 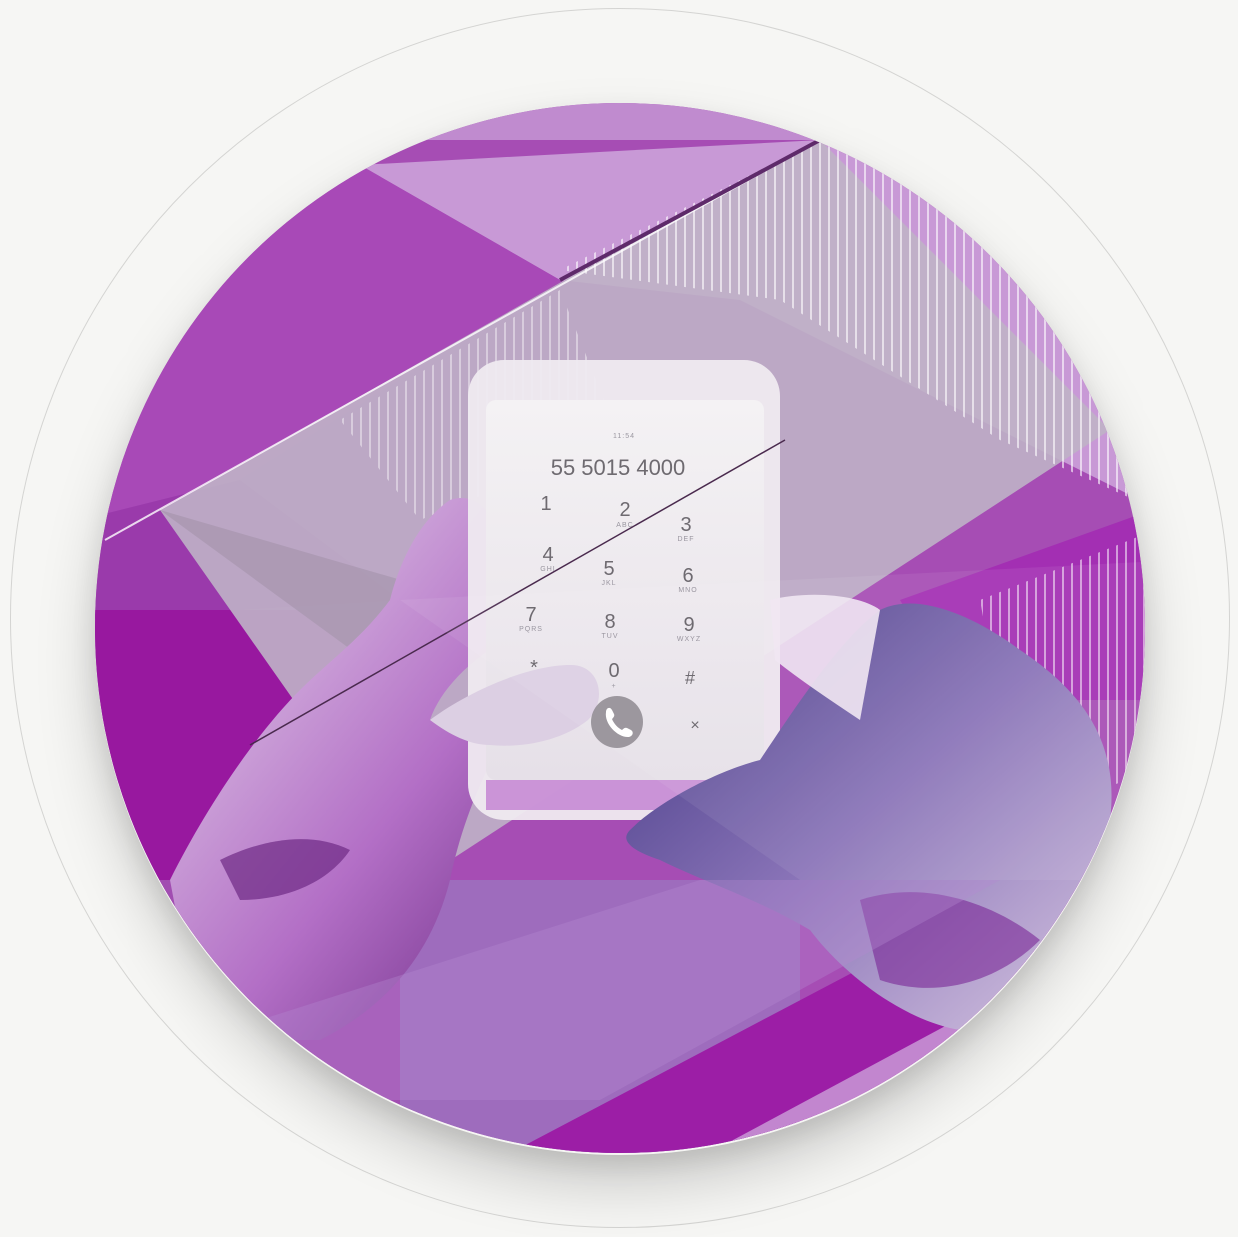 I want to click on status-time: 11:54, so click(x=624, y=436).